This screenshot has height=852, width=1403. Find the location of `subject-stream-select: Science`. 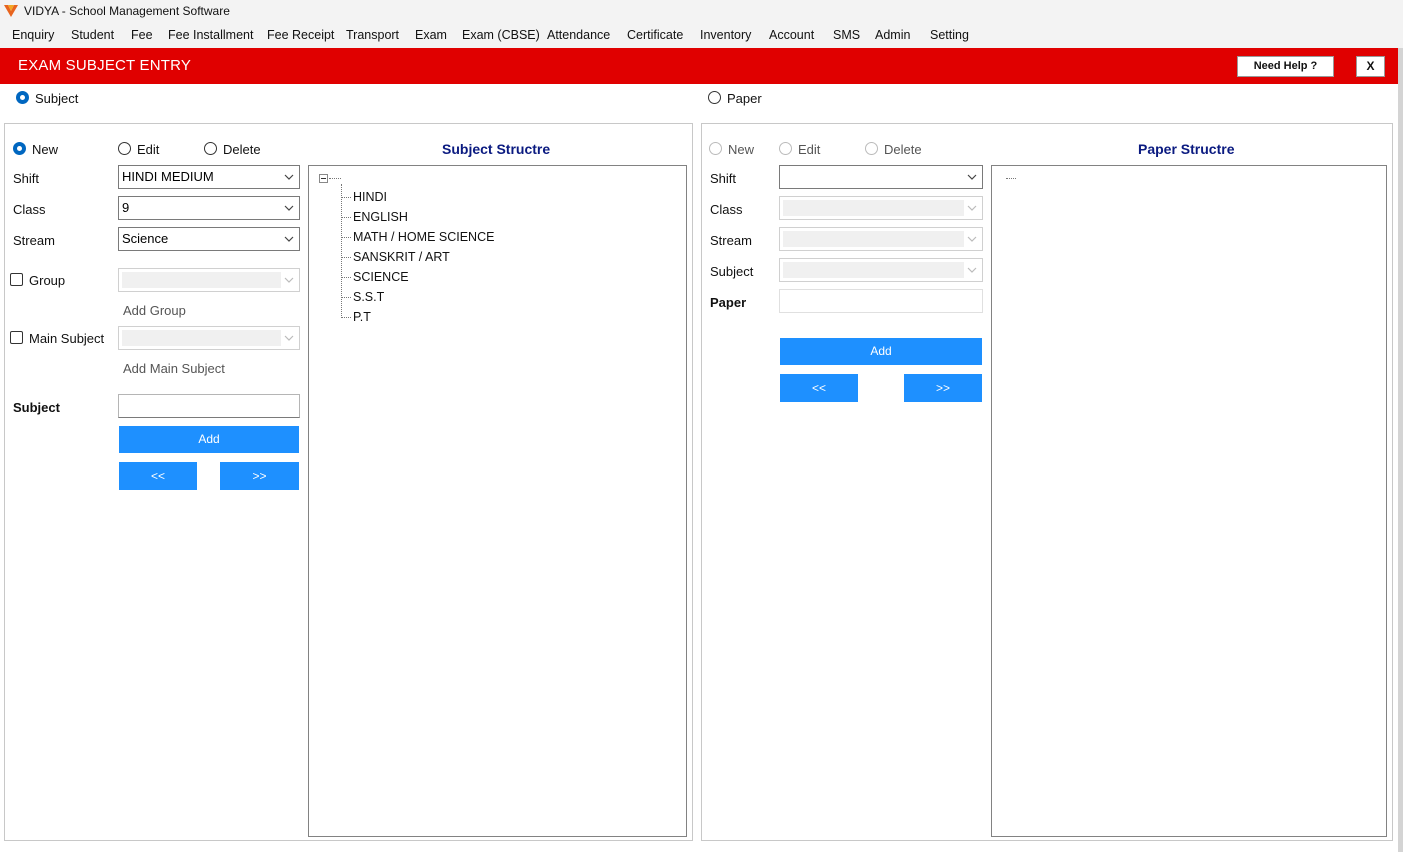

subject-stream-select: Science is located at coordinates (209, 239).